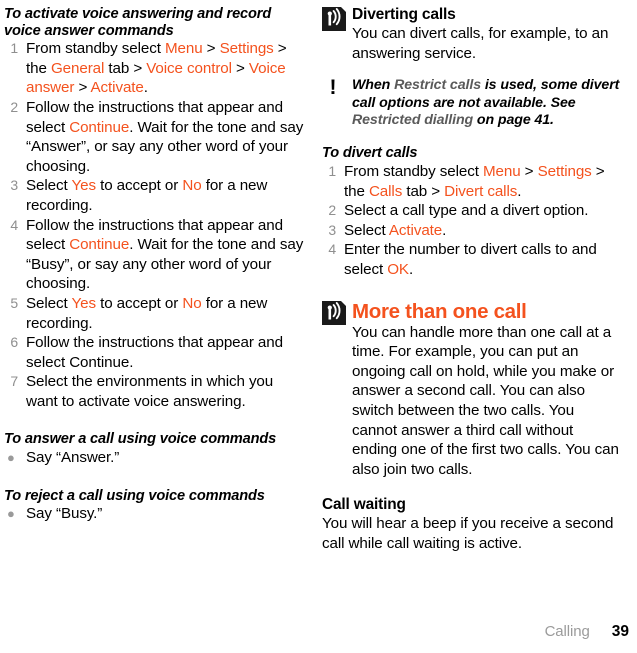 The height and width of the screenshot is (653, 637). I want to click on text-run: Calls, so click(385, 191).